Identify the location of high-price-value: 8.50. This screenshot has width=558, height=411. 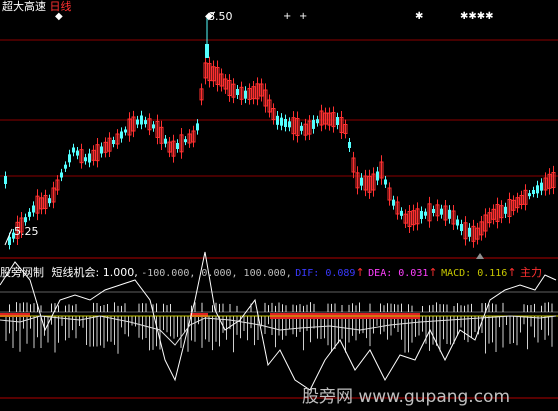
(220, 16).